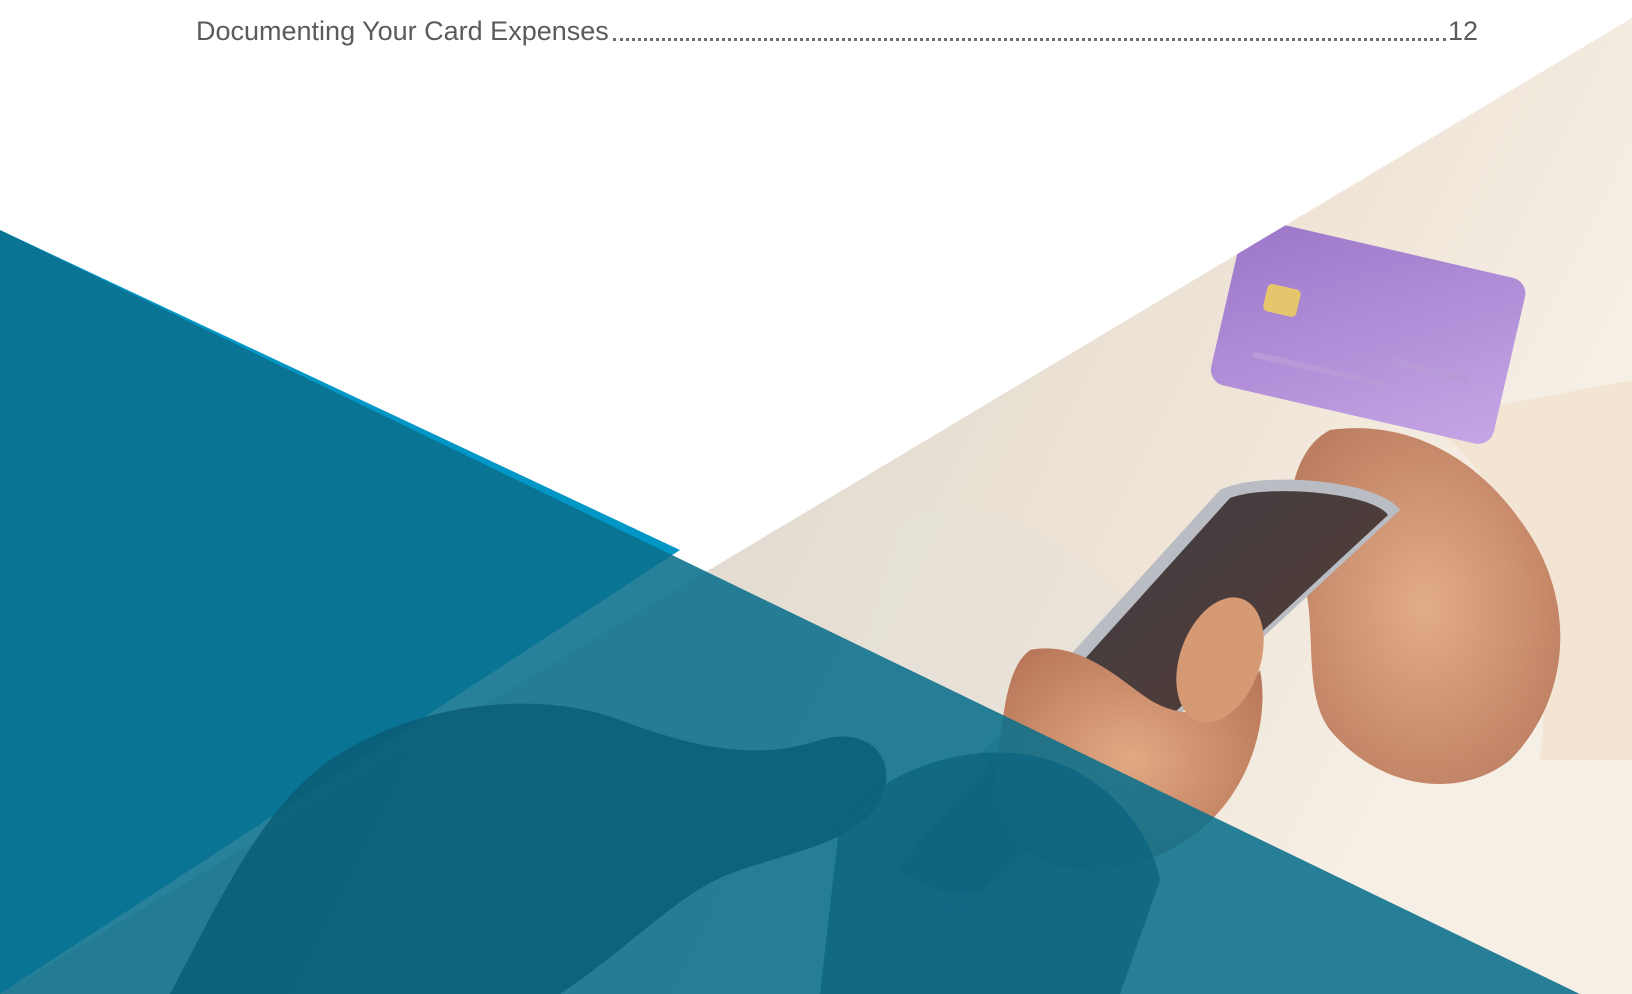 This screenshot has height=994, width=1632. What do you see at coordinates (402, 31) in the screenshot?
I see `toc-entry-title: Documenting Your Card Expenses` at bounding box center [402, 31].